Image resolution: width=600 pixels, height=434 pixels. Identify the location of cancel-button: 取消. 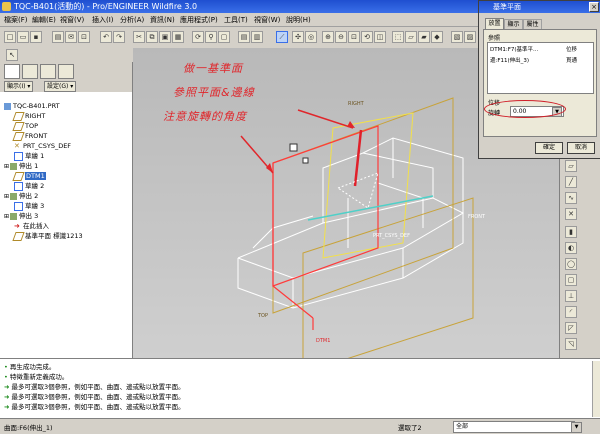
(581, 148).